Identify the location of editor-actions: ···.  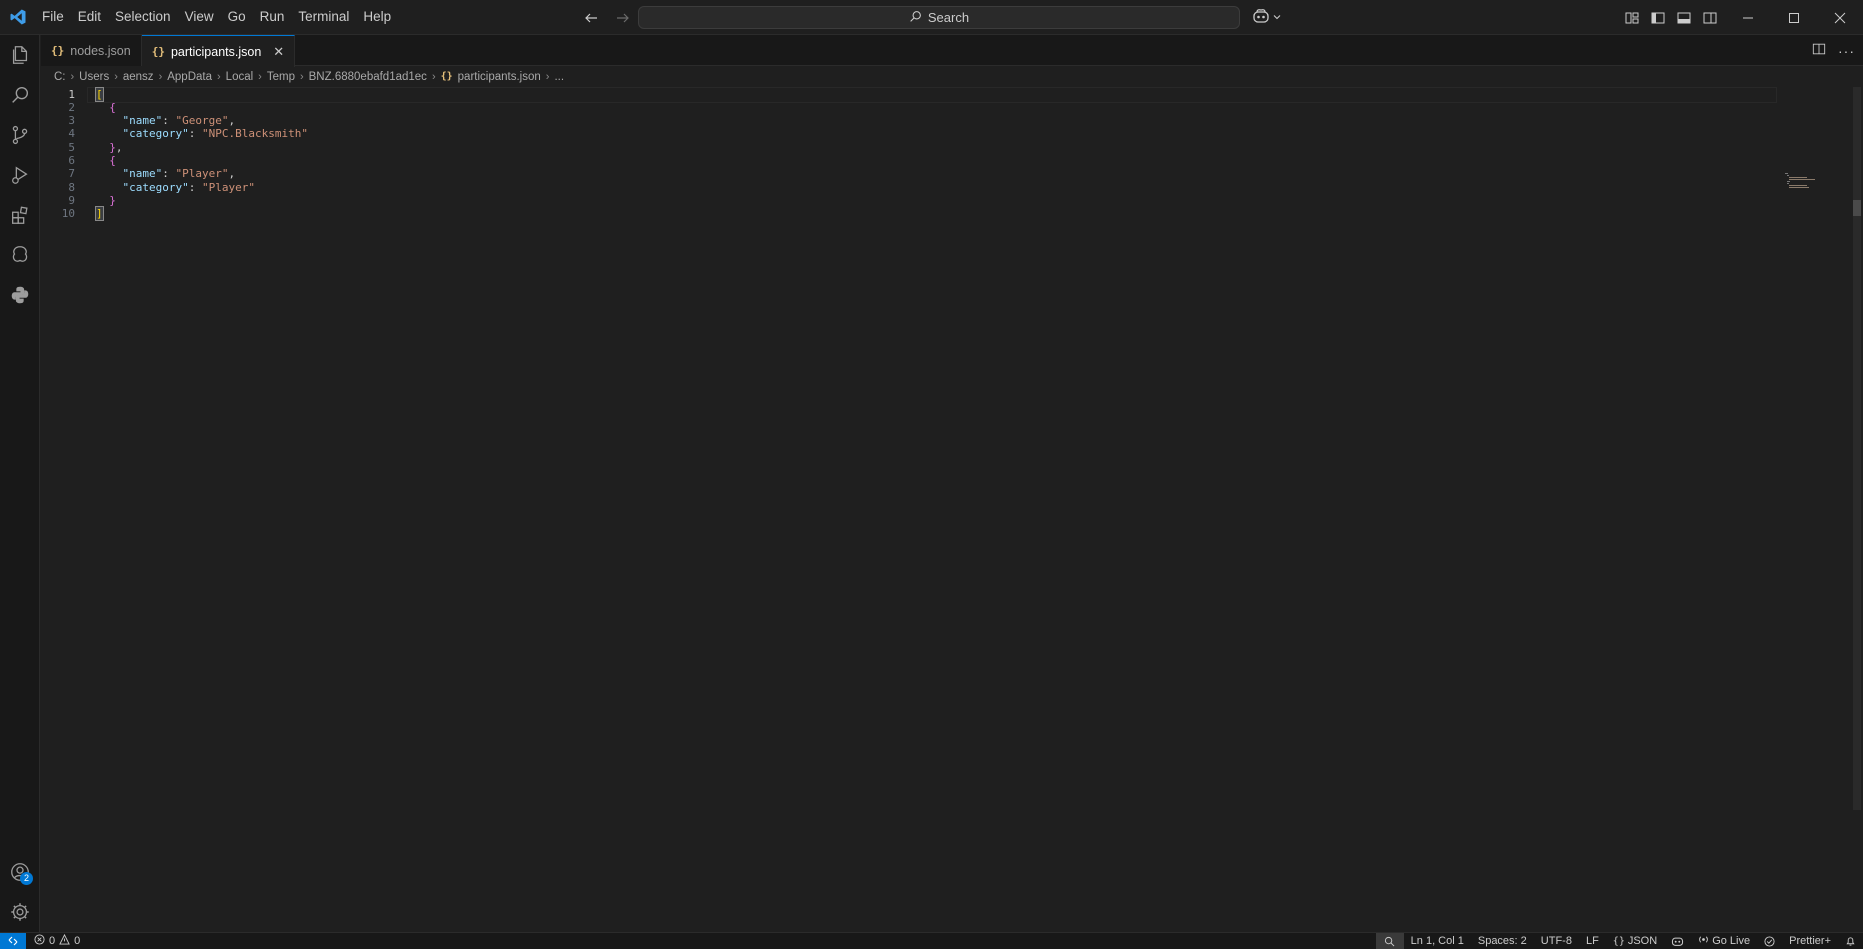
(1833, 50).